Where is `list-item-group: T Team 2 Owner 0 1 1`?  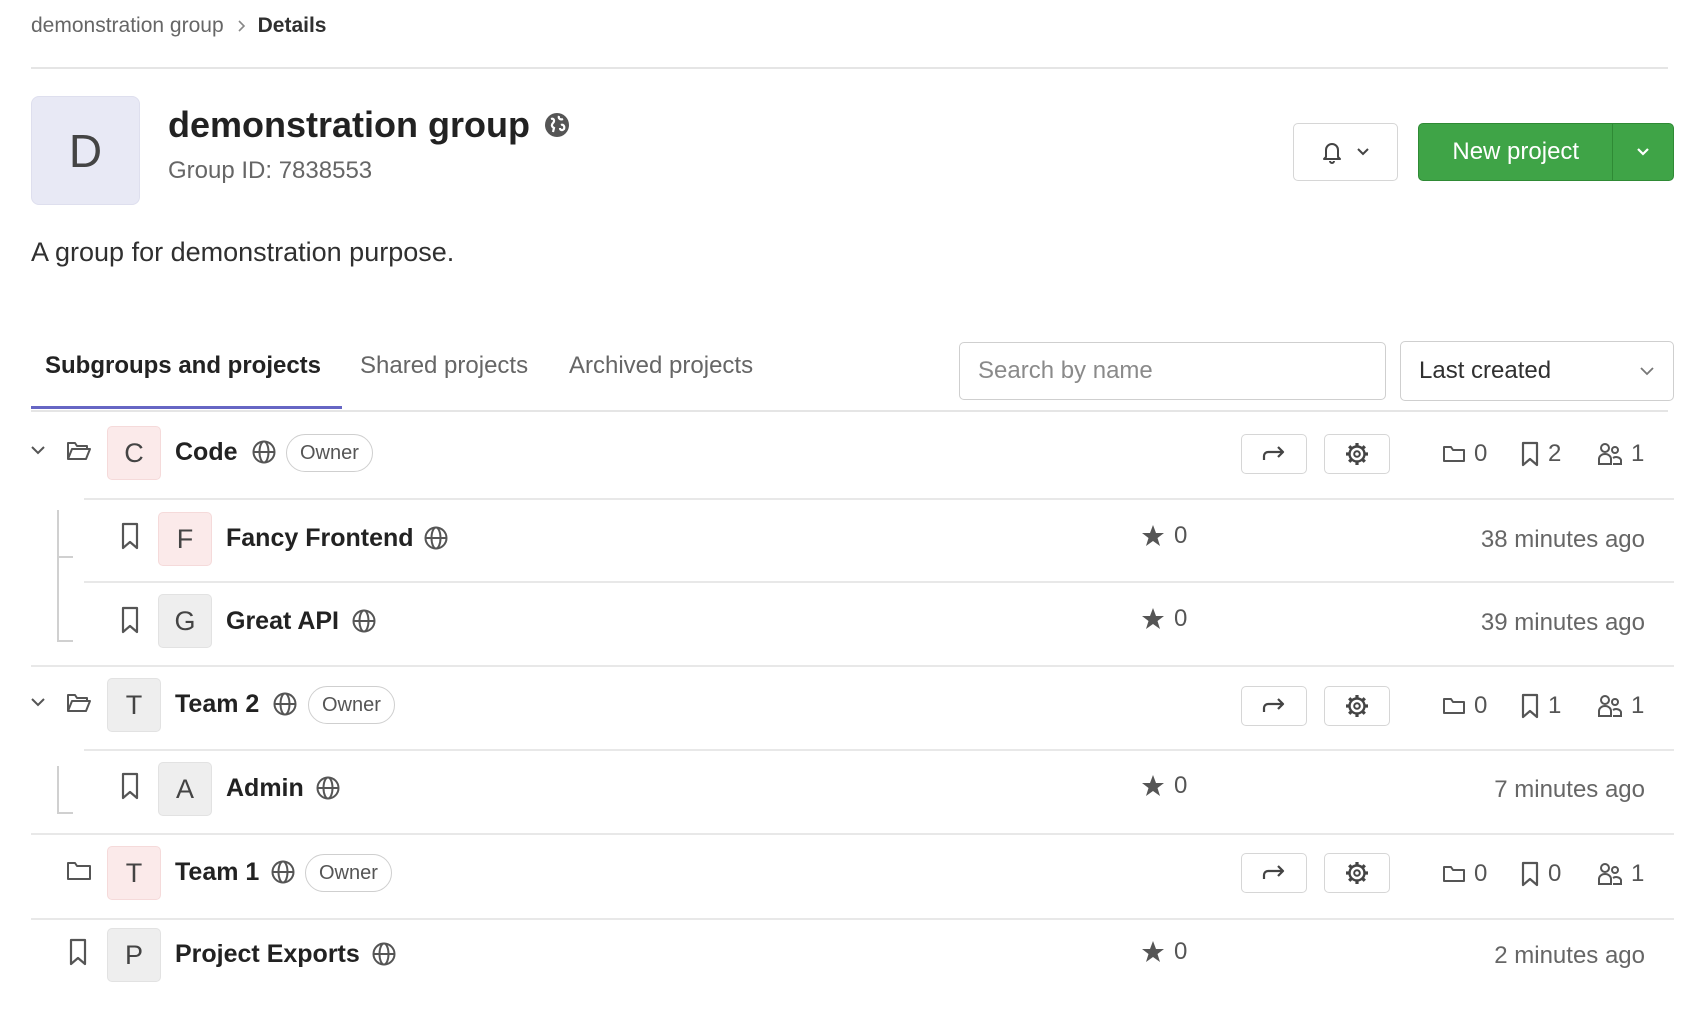
list-item-group: T Team 2 Owner 0 1 1 is located at coordinates (850, 708).